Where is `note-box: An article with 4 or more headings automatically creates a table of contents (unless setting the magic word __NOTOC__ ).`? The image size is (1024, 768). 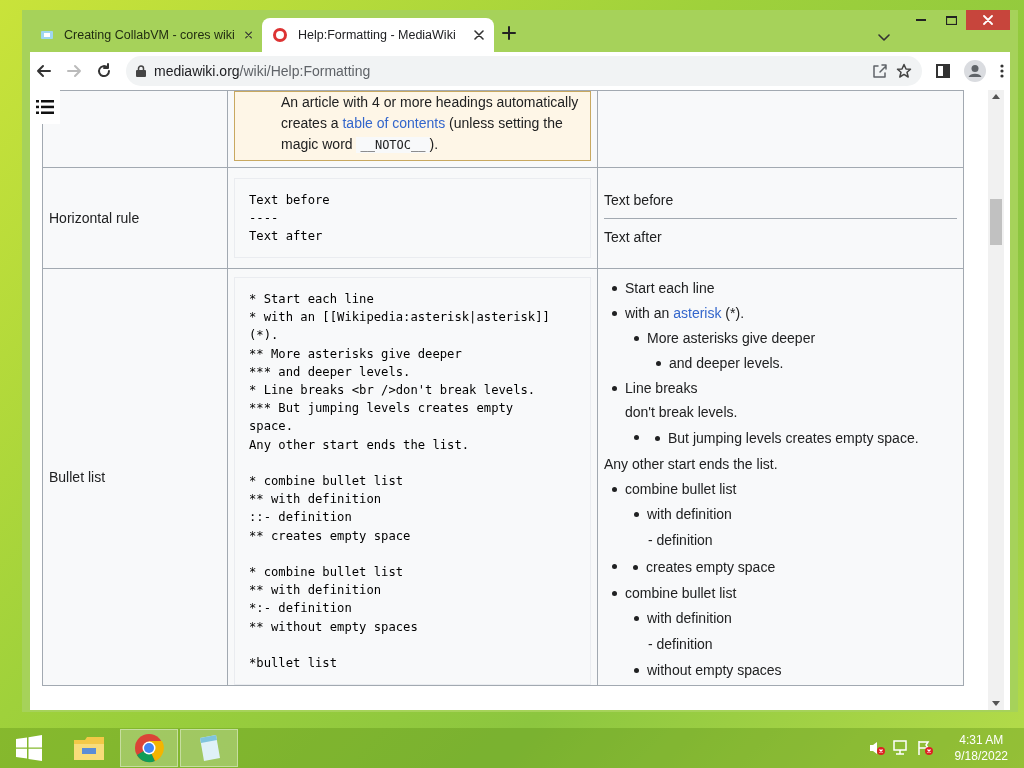 note-box: An article with 4 or more headings automatically creates a table of contents (unless setting the magic word __NOTOC__ ). is located at coordinates (412, 126).